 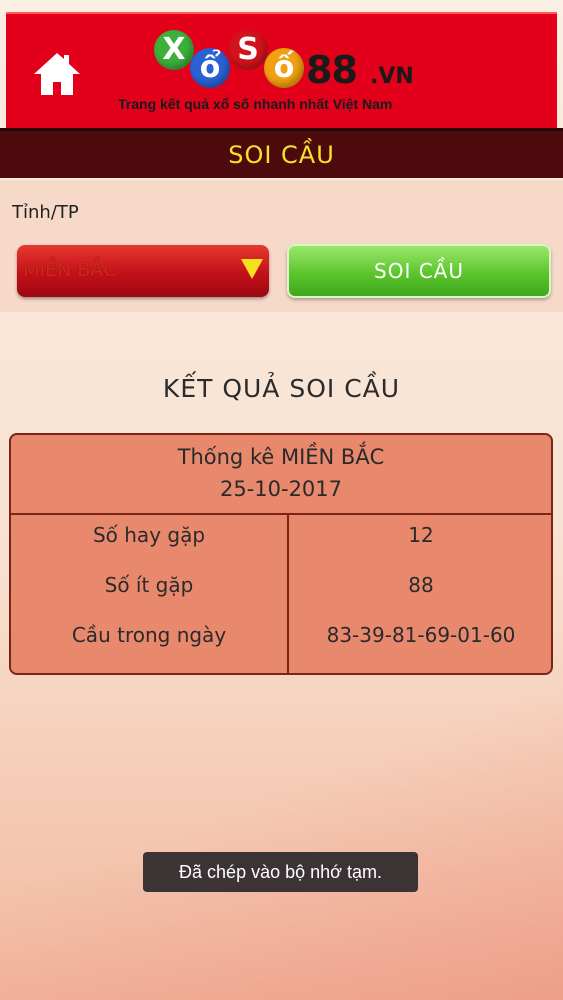 I want to click on result-heading: KẾT QUẢ SOI CẦU, so click(x=281, y=388).